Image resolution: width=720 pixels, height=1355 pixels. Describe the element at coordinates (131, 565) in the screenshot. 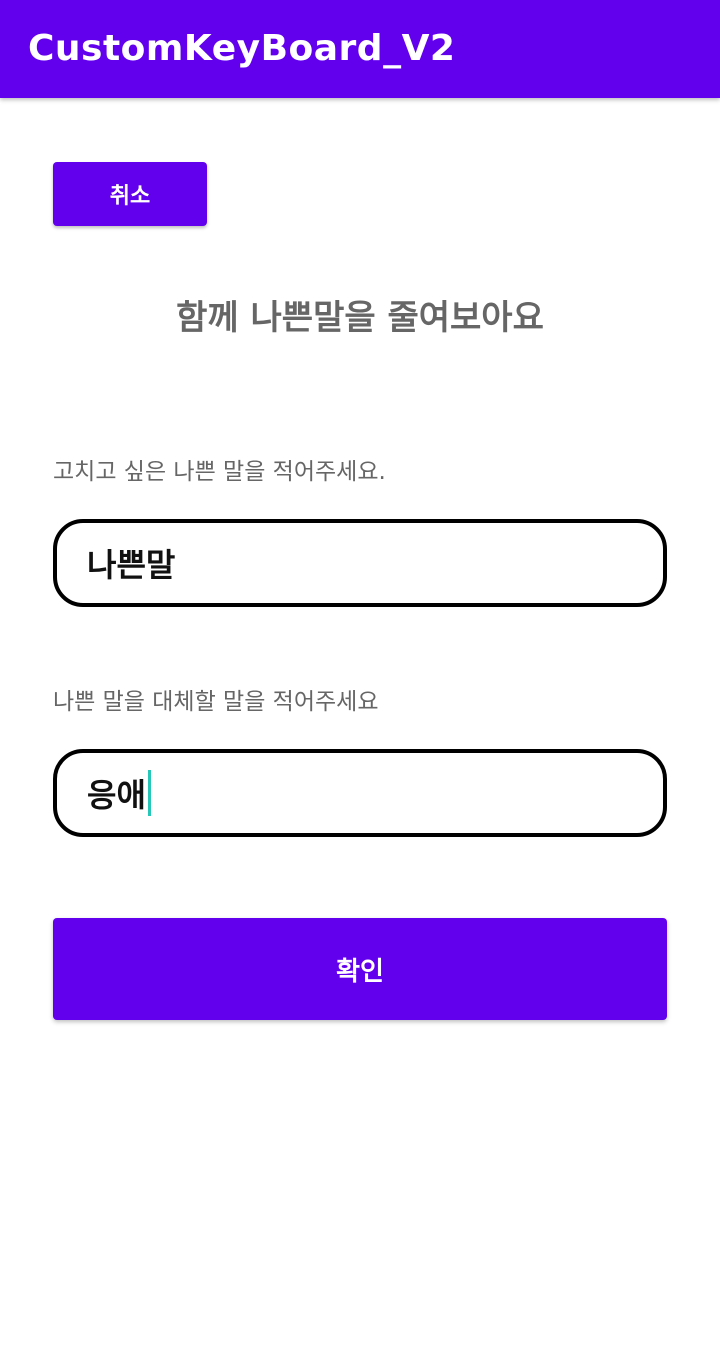

I see `bad-word-value: 나쁜말` at that location.